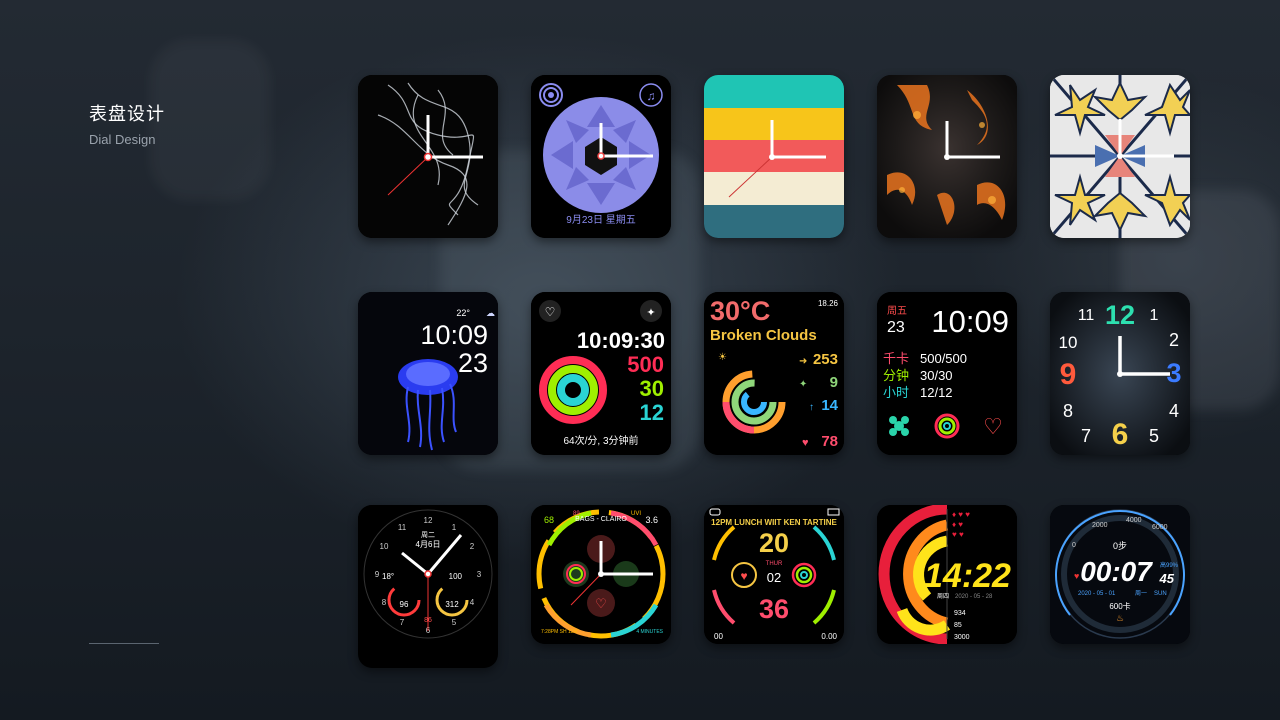 This screenshot has width=1280, height=720. What do you see at coordinates (829, 405) in the screenshot?
I see `value-3: 14` at bounding box center [829, 405].